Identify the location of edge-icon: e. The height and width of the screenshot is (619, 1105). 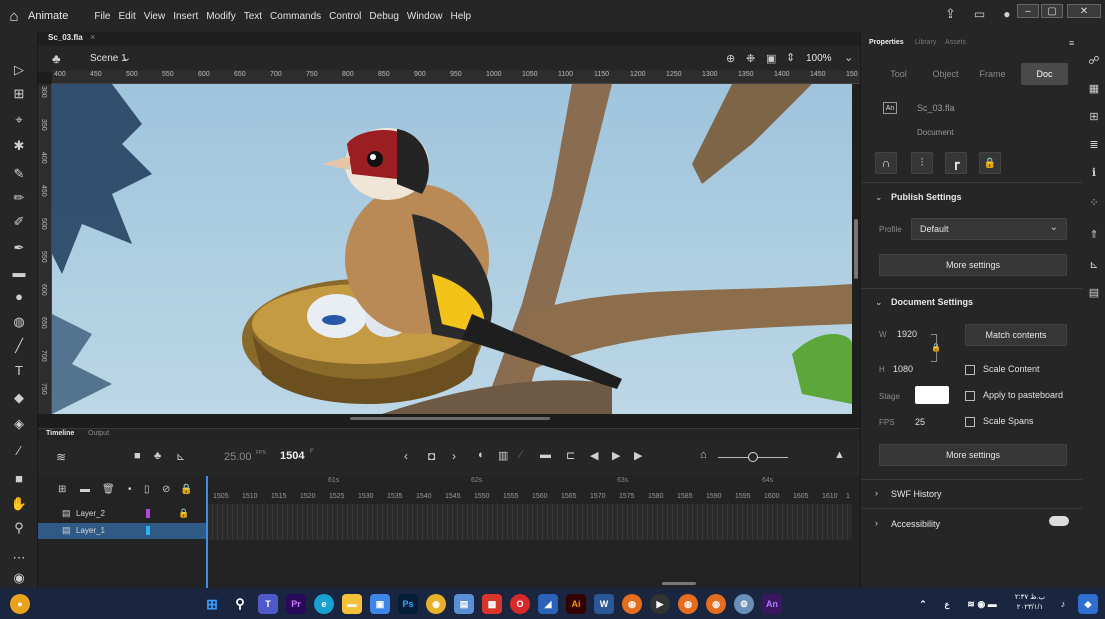
(324, 604).